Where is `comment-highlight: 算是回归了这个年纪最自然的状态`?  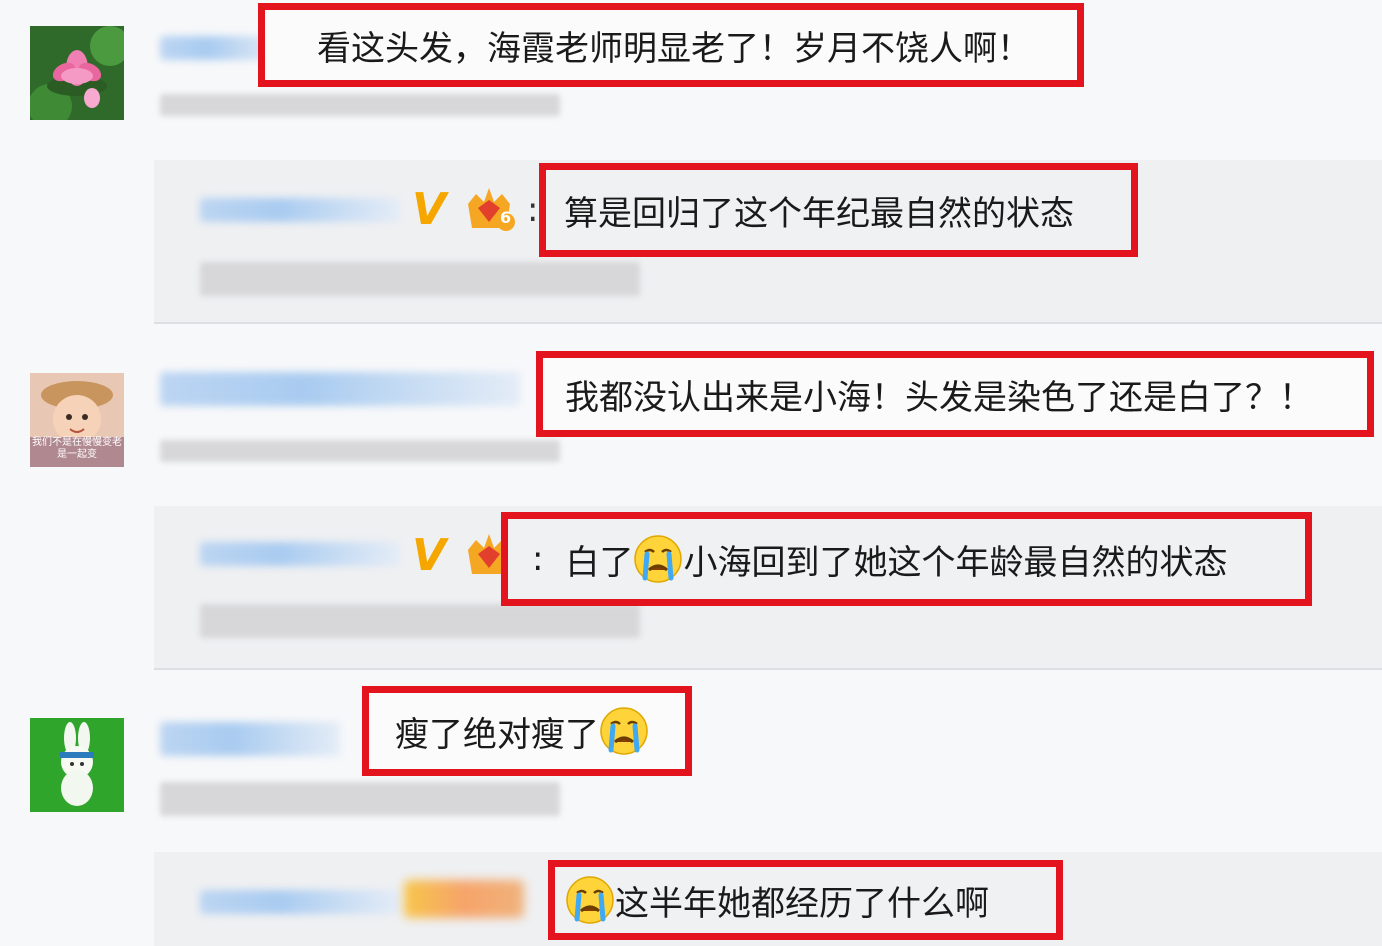
comment-highlight: 算是回归了这个年纪最自然的状态 is located at coordinates (838, 210).